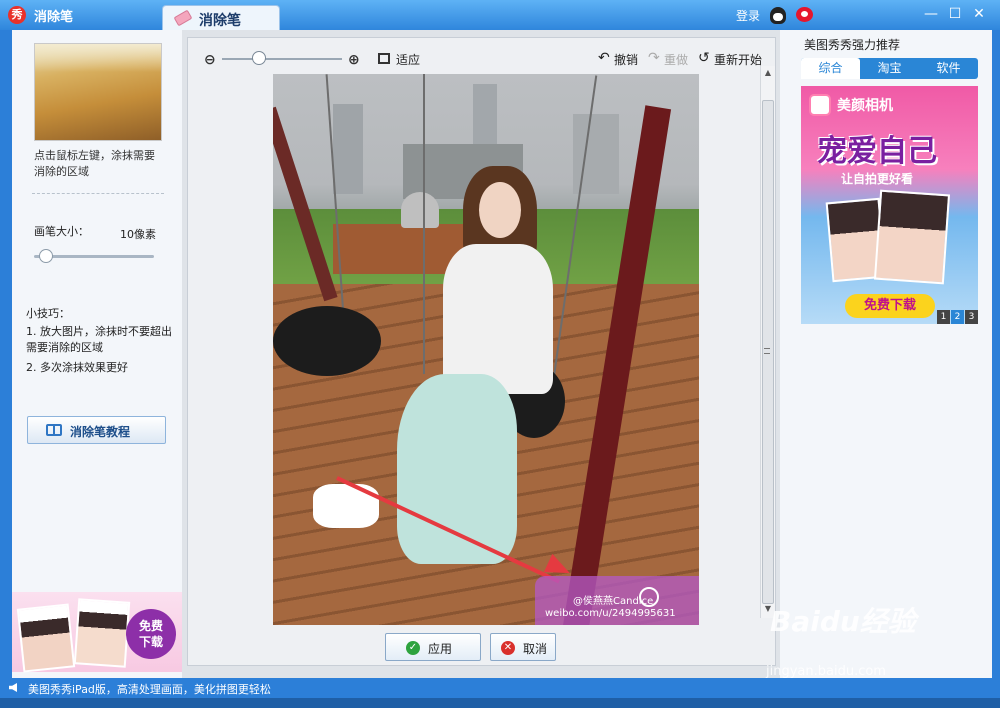  Describe the element at coordinates (440, 649) in the screenshot. I see `apply-button-label: 应用` at that location.